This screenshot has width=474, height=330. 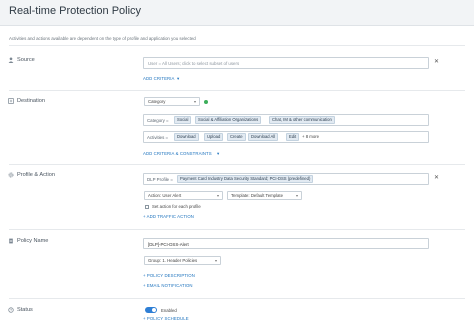 What do you see at coordinates (26, 60) in the screenshot?
I see `section-label-text: Source` at bounding box center [26, 60].